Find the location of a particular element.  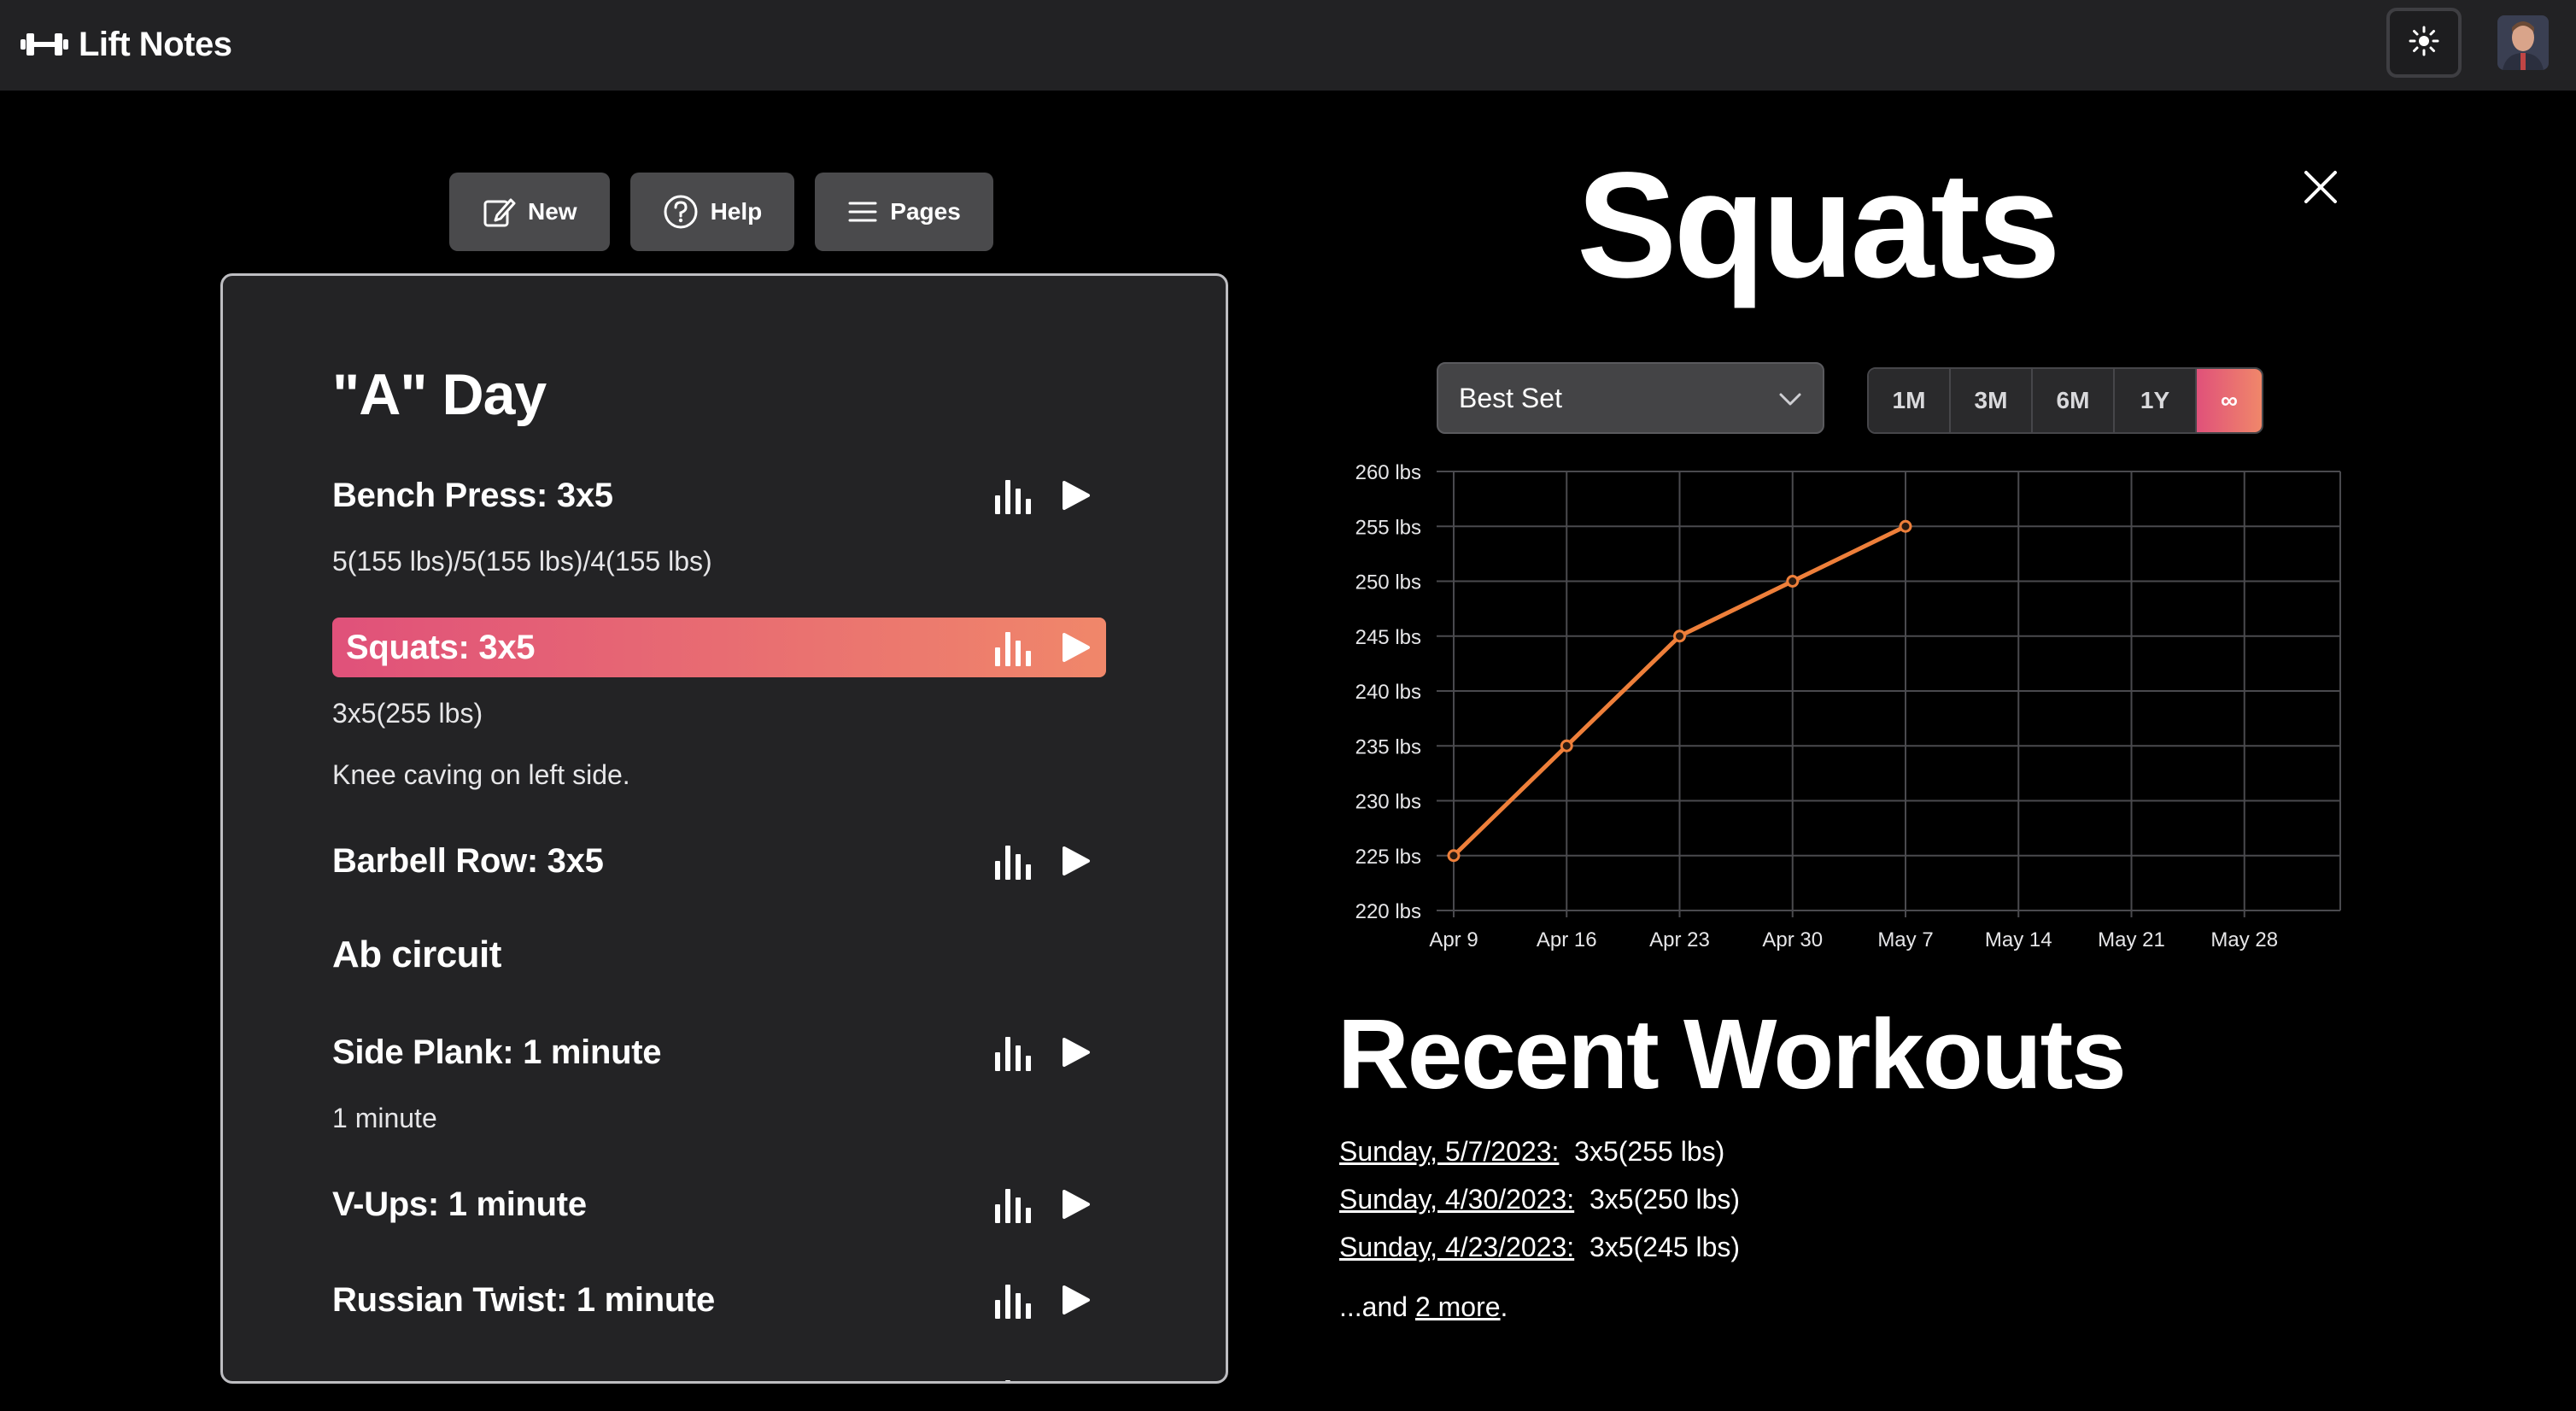

edit-icon is located at coordinates (499, 212).